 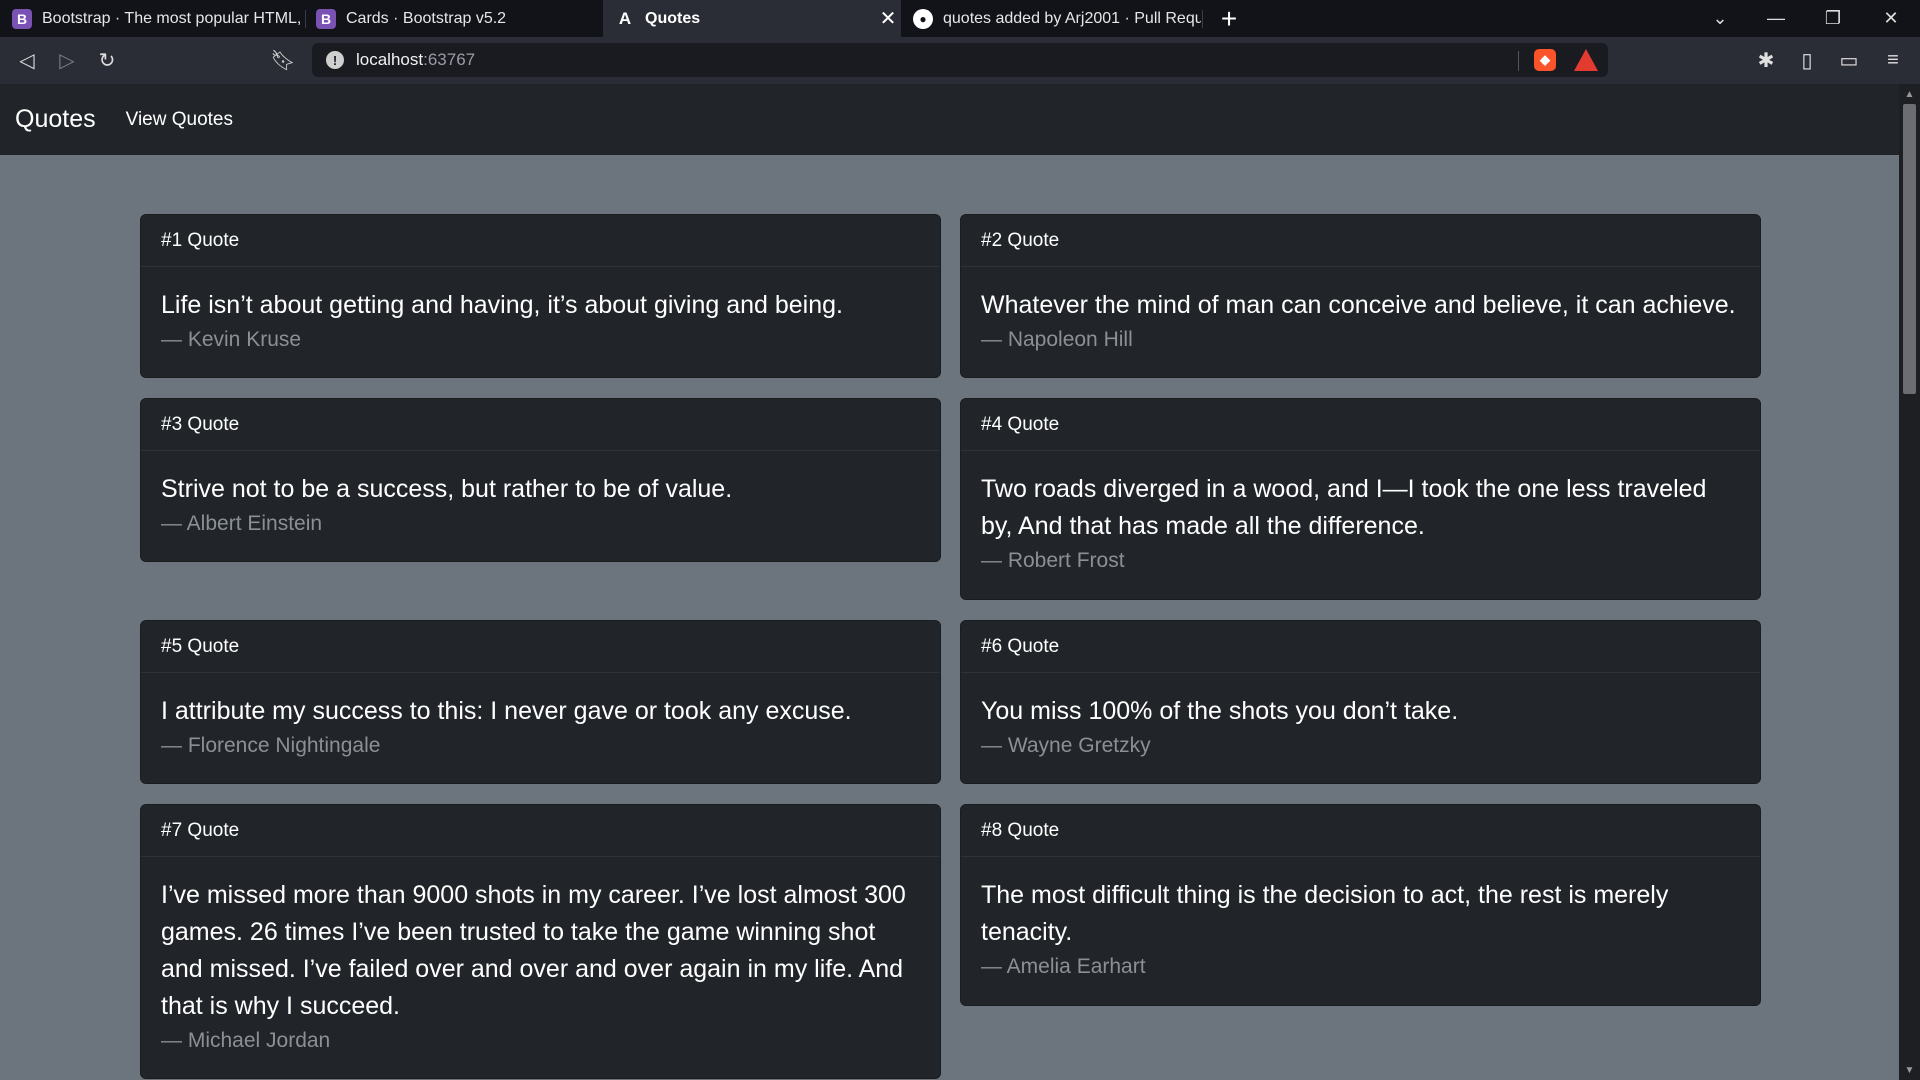 I want to click on scrollbar-thumb, so click(x=1909, y=249).